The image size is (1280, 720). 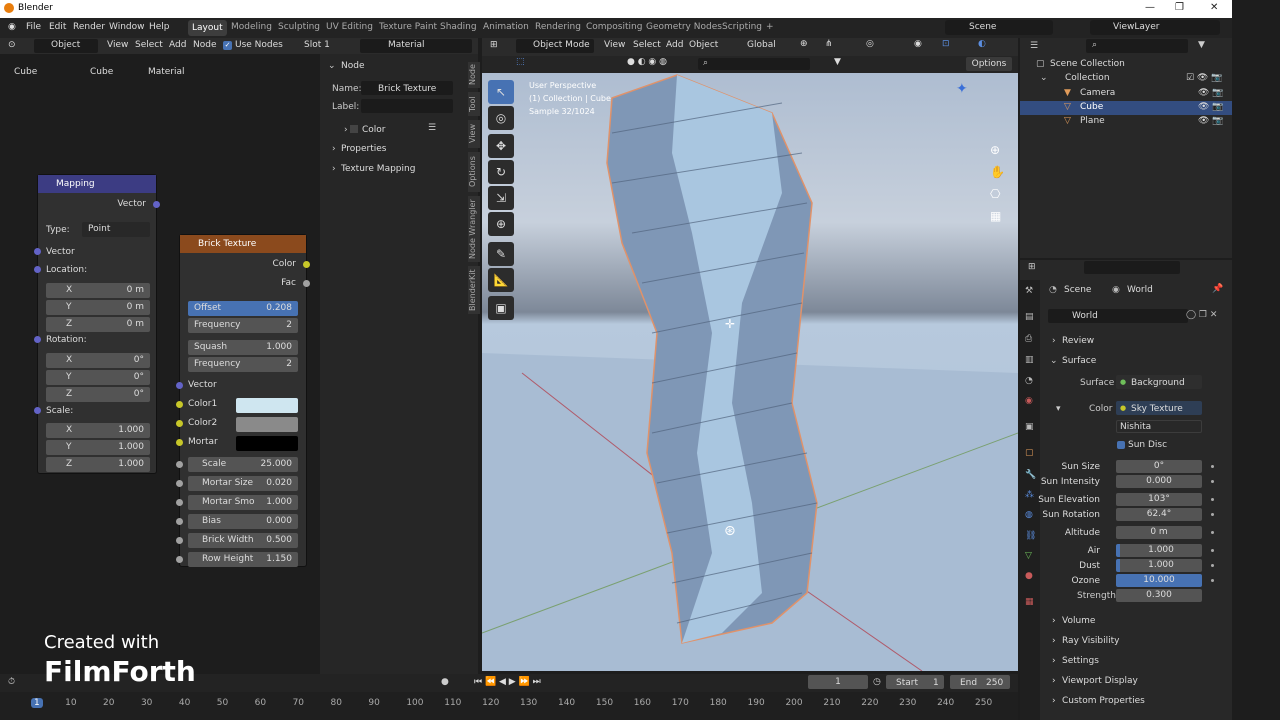 I want to click on editor-type-icon: ⊙, so click(x=12, y=45).